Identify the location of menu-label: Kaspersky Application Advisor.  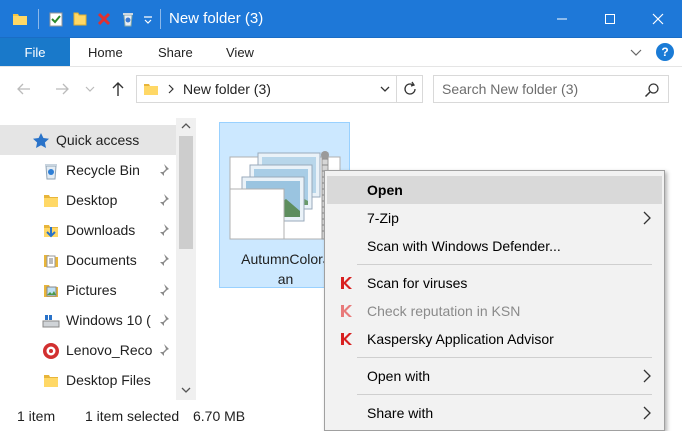
(460, 339).